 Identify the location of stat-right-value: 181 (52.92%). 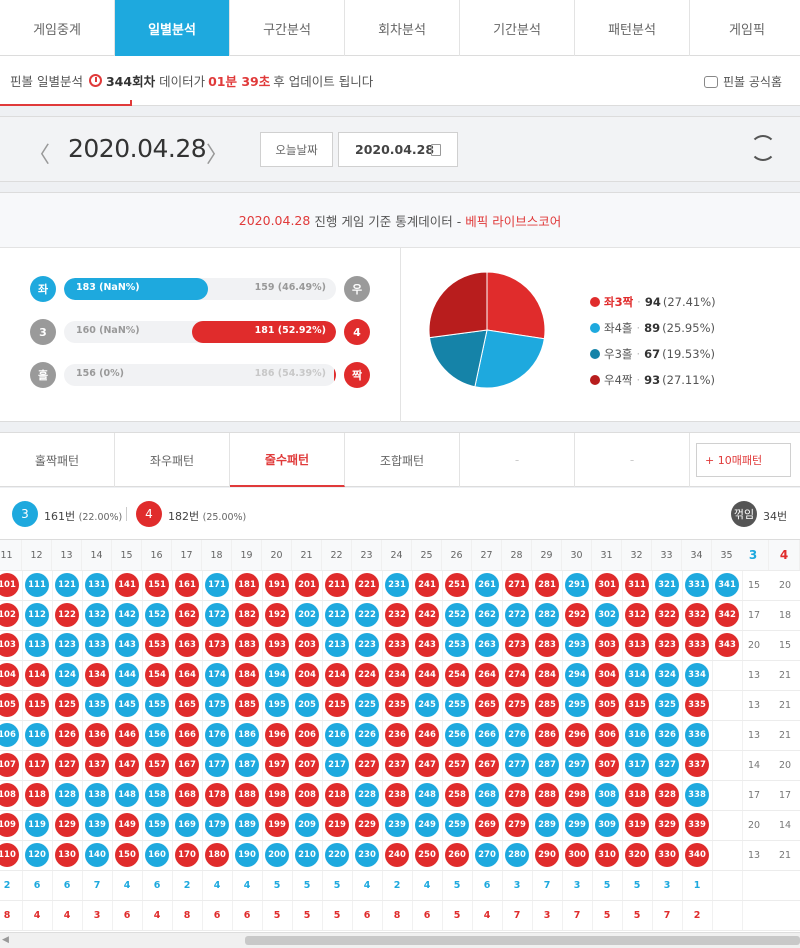
(290, 330).